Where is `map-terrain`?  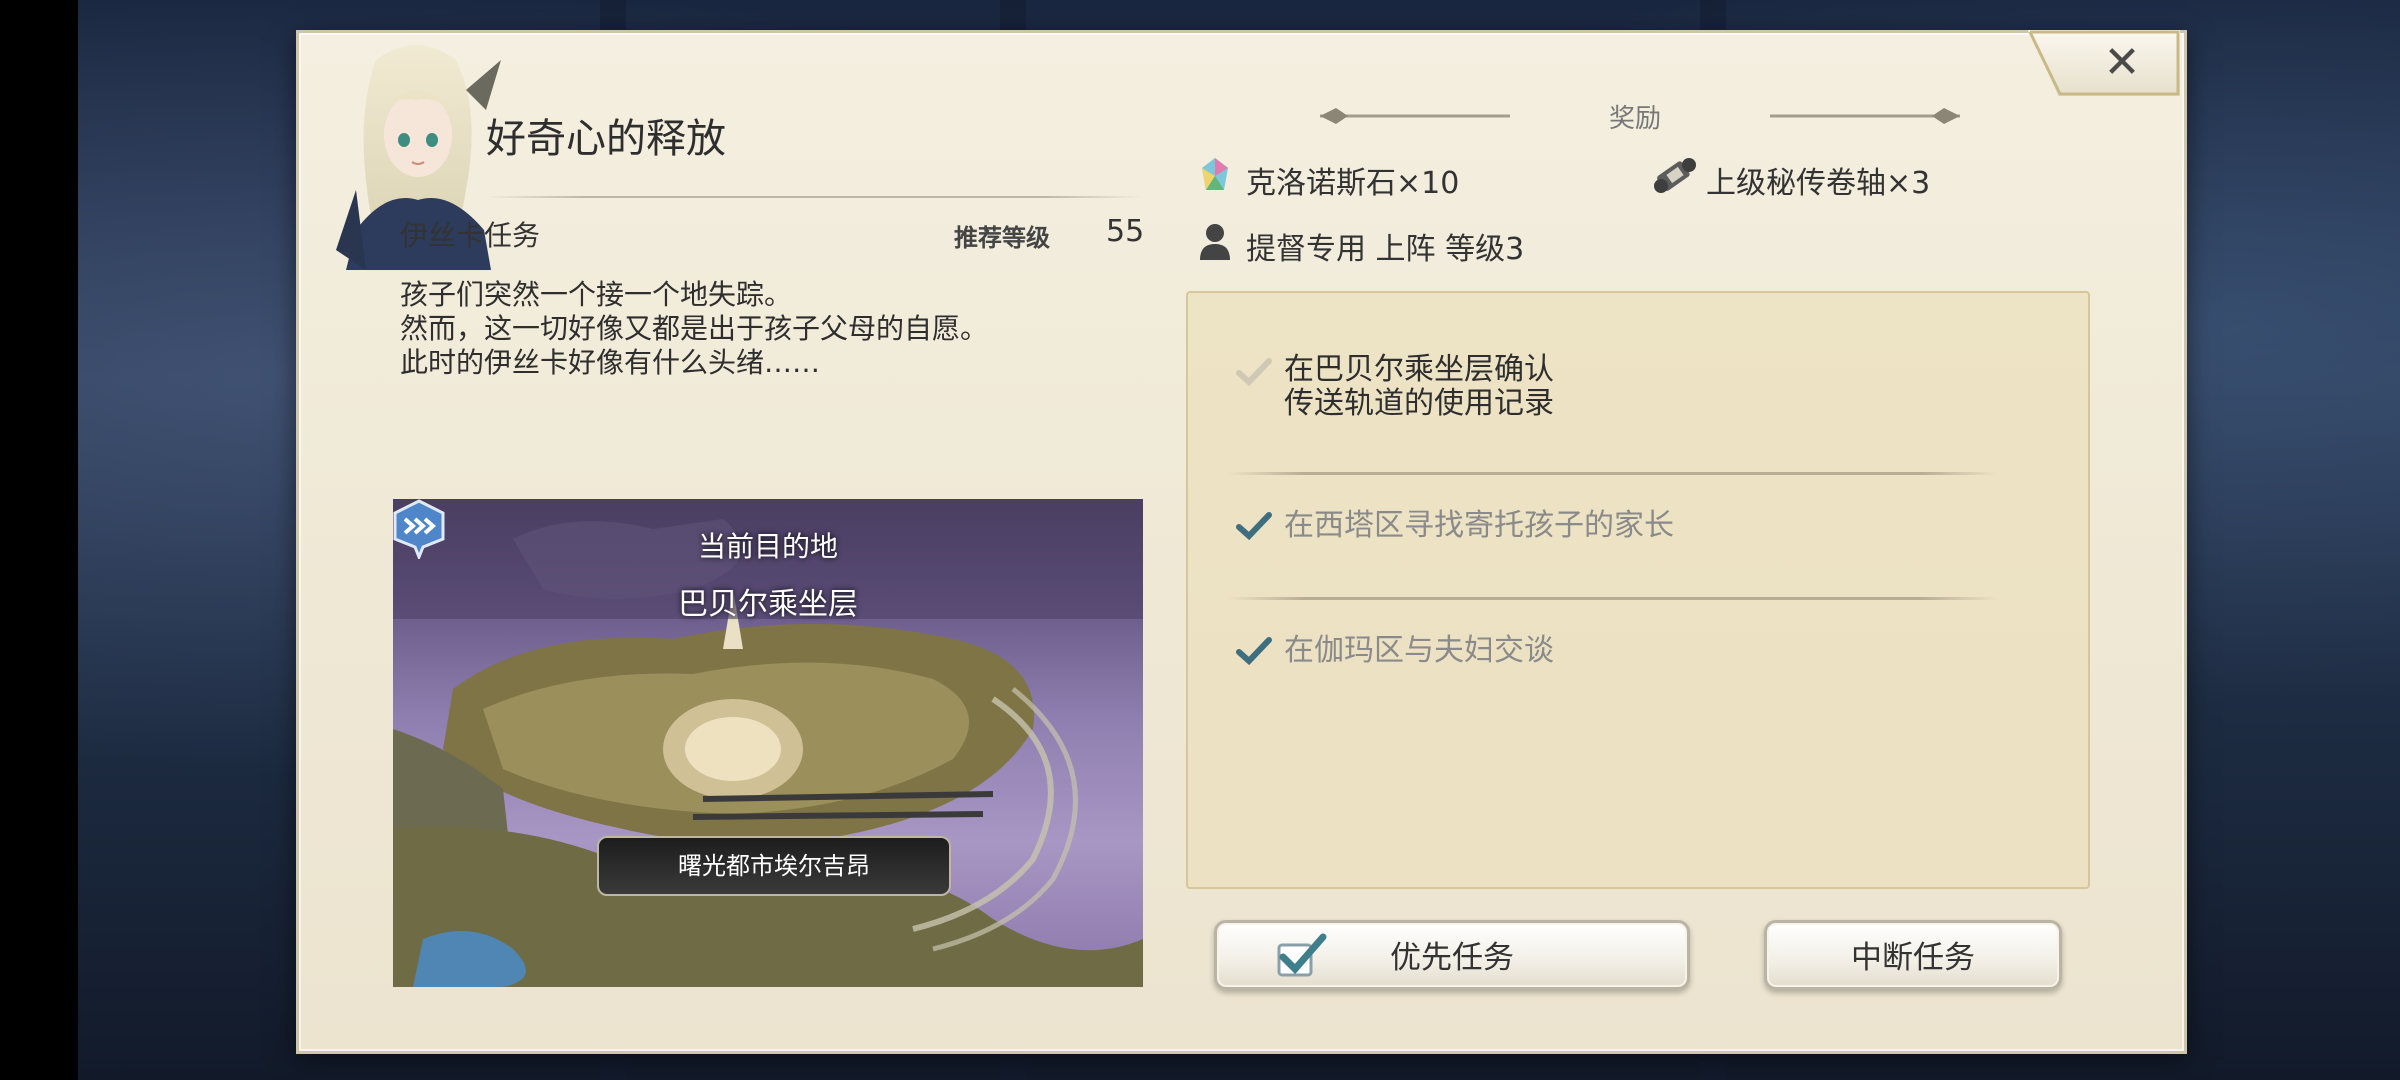
map-terrain is located at coordinates (768, 743).